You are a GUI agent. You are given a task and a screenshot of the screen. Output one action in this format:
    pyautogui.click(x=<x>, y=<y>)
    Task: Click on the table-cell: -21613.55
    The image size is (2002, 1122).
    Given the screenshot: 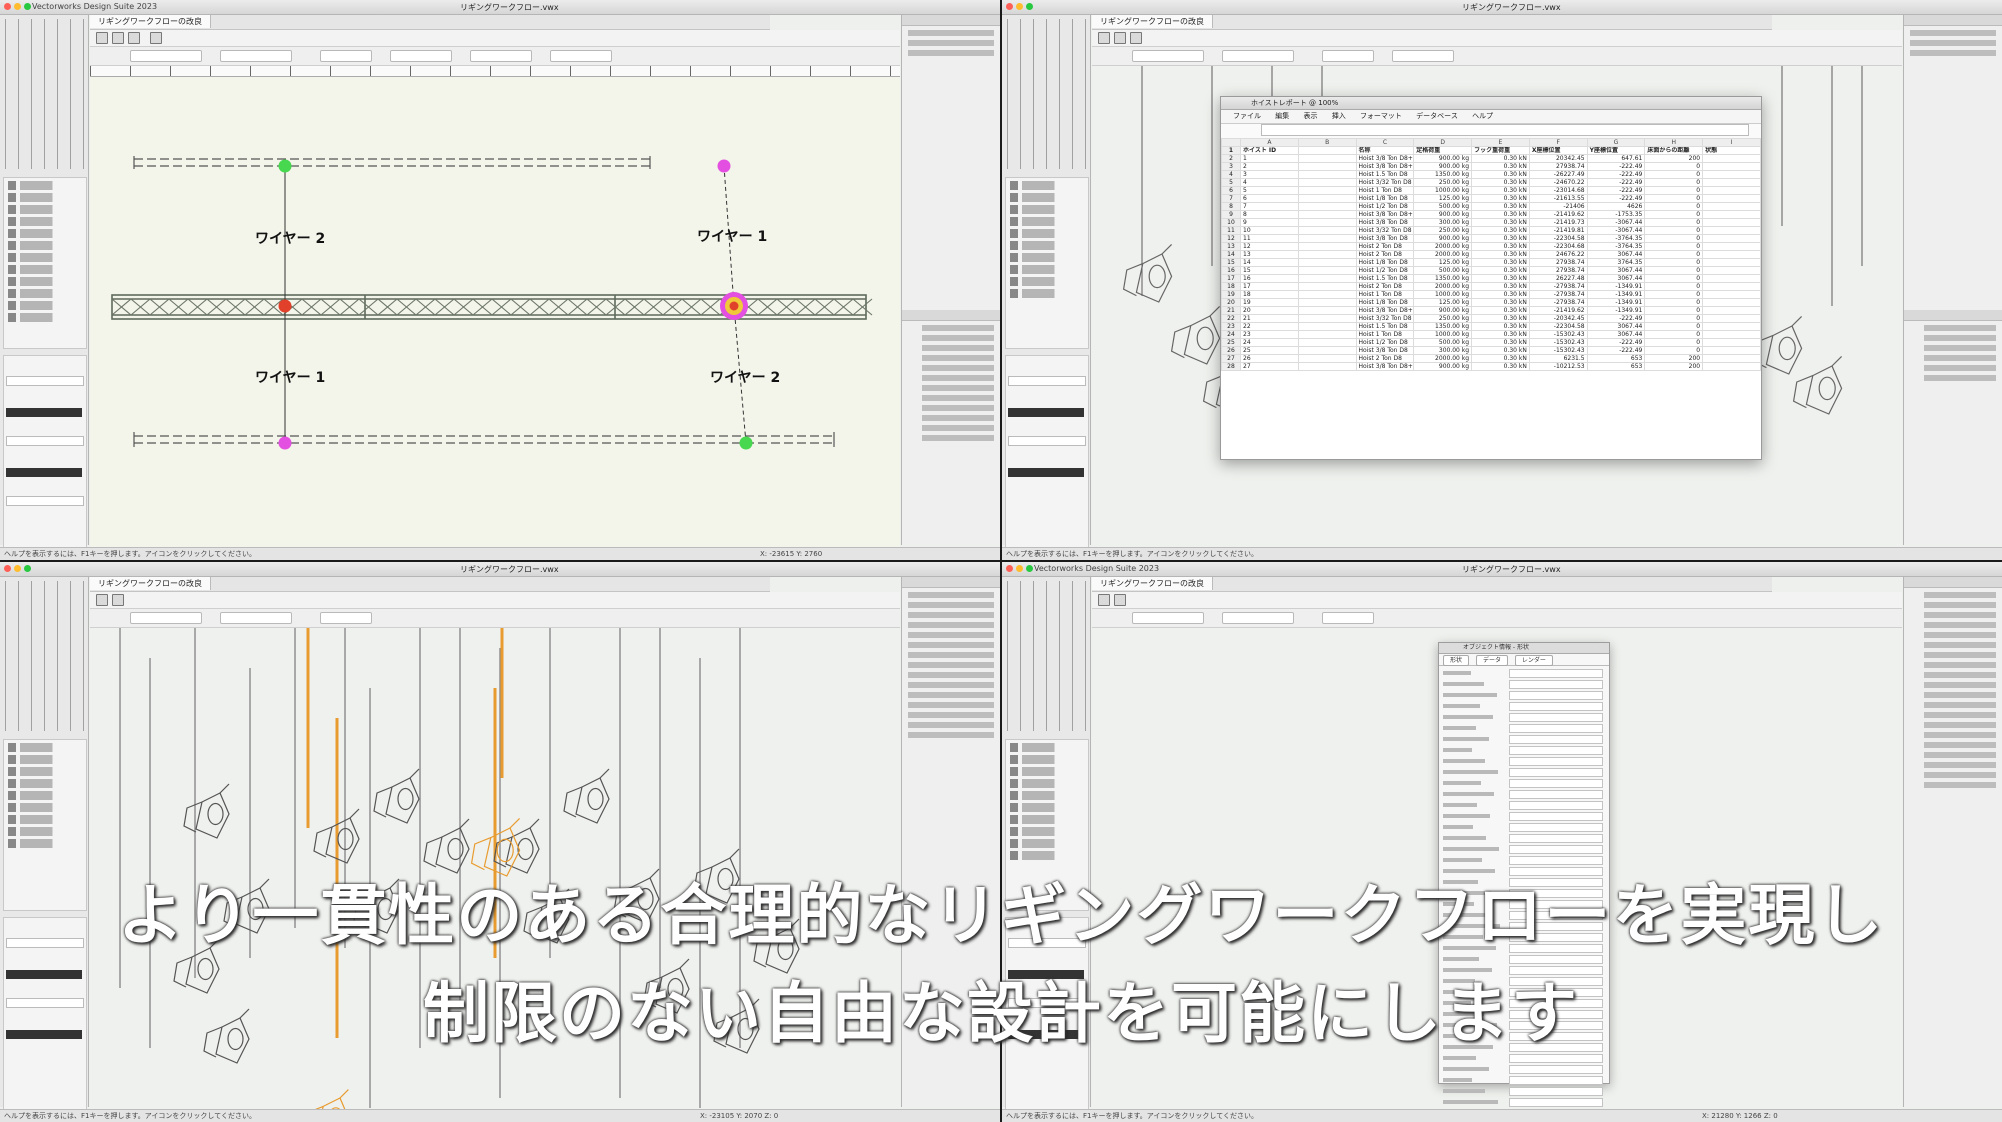 What is the action you would take?
    pyautogui.click(x=1558, y=198)
    